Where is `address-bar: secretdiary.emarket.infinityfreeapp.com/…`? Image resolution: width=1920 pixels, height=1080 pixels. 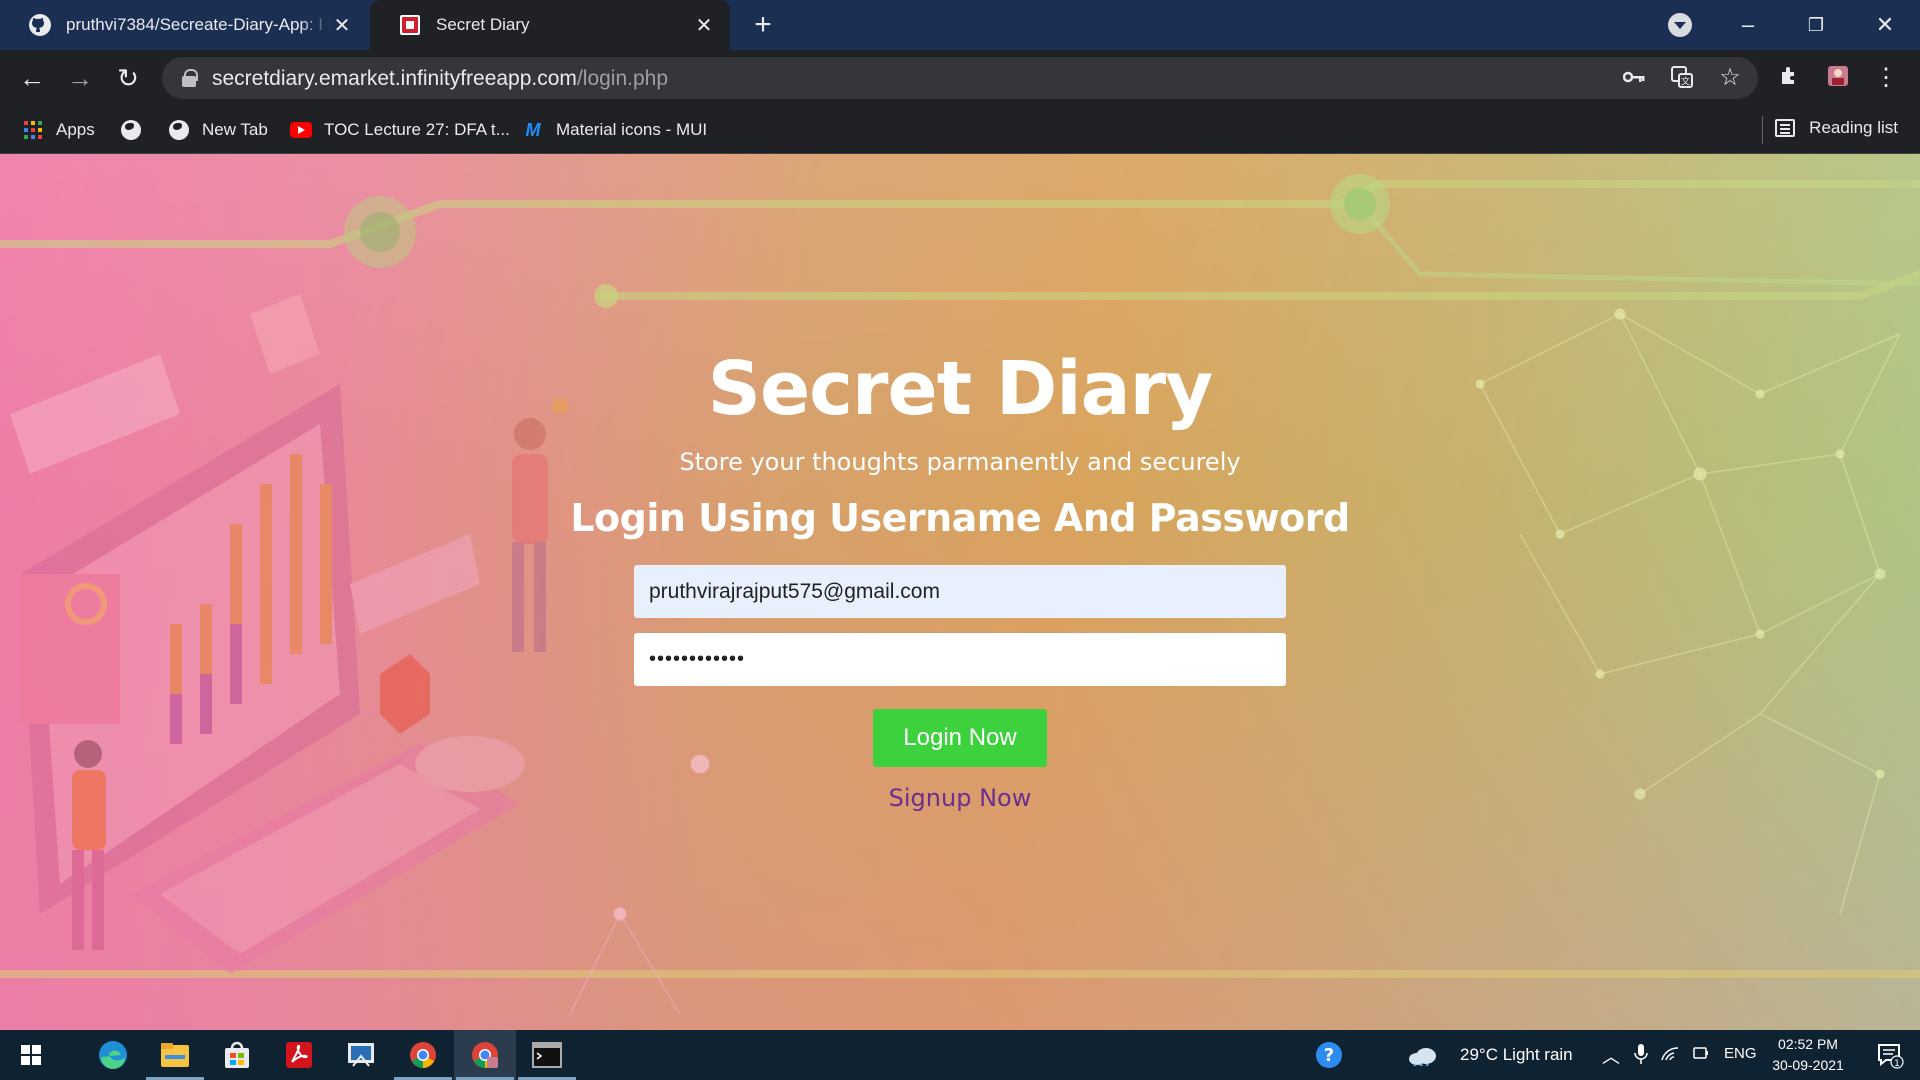 address-bar: secretdiary.emarket.infinityfreeapp.com/… is located at coordinates (960, 78).